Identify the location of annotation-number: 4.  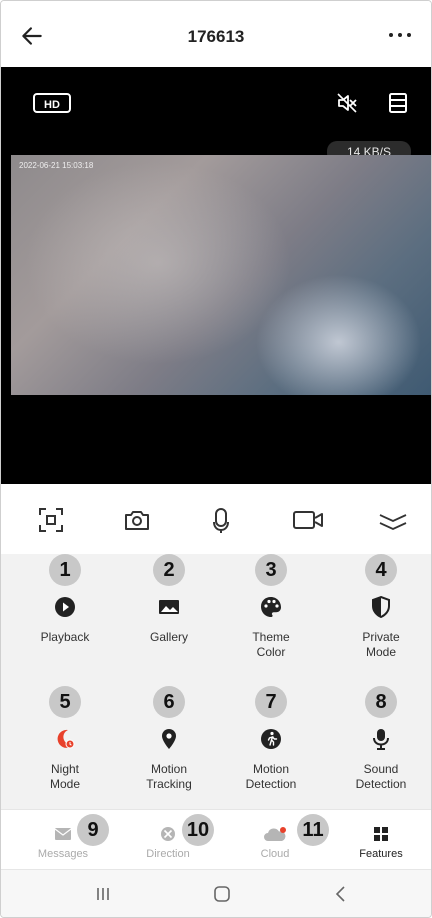
(381, 570).